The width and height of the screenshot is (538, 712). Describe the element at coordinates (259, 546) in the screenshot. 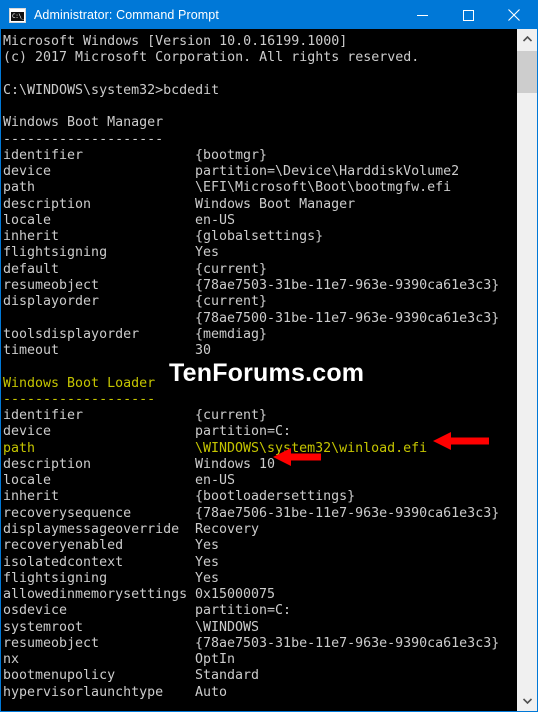

I see `console-row-recoveryenabled: recoveryenabled Yes` at that location.